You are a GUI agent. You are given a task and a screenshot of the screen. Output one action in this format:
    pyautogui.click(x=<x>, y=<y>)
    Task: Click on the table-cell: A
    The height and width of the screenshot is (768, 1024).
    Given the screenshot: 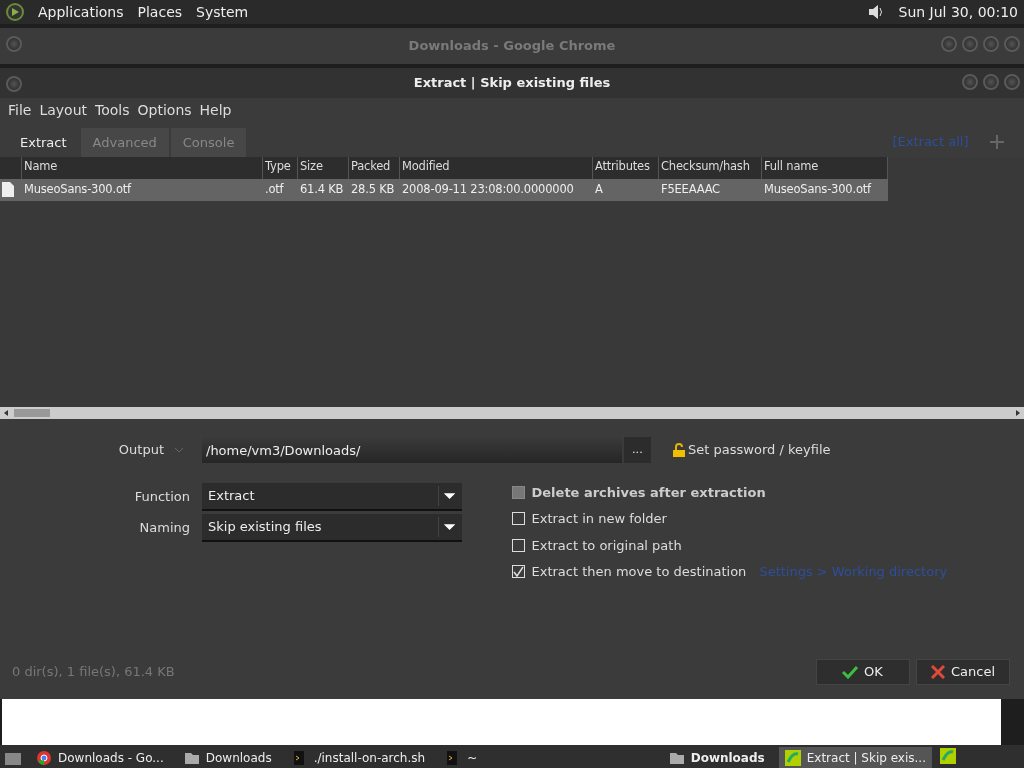 What is the action you would take?
    pyautogui.click(x=626, y=190)
    